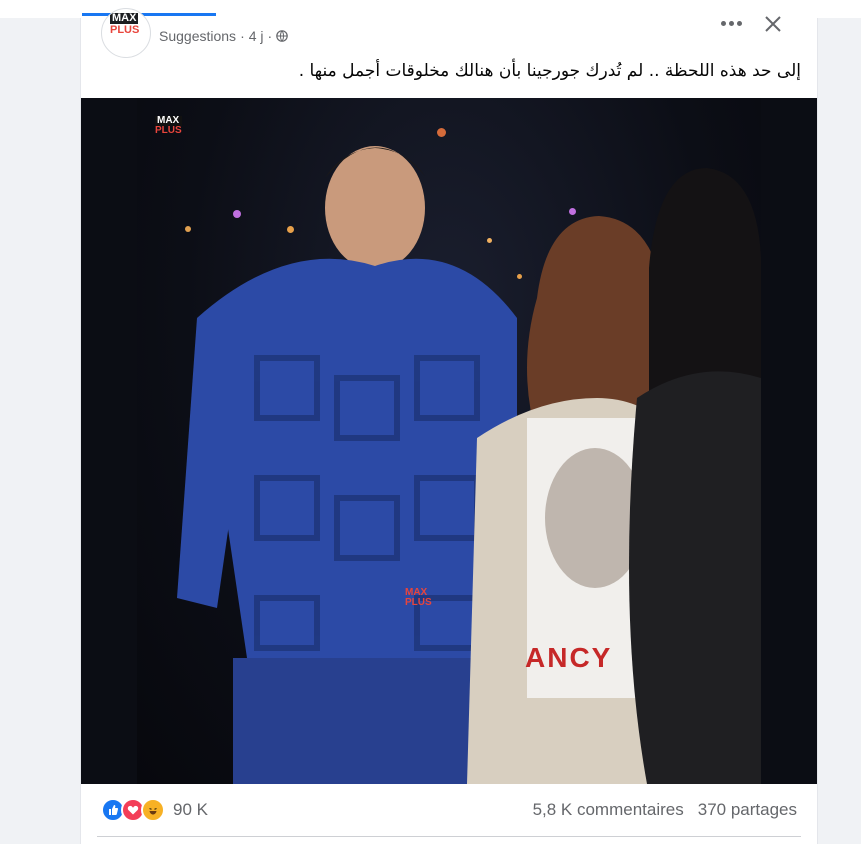  What do you see at coordinates (125, 30) in the screenshot?
I see `avatar-logo-plus: PLUS` at bounding box center [125, 30].